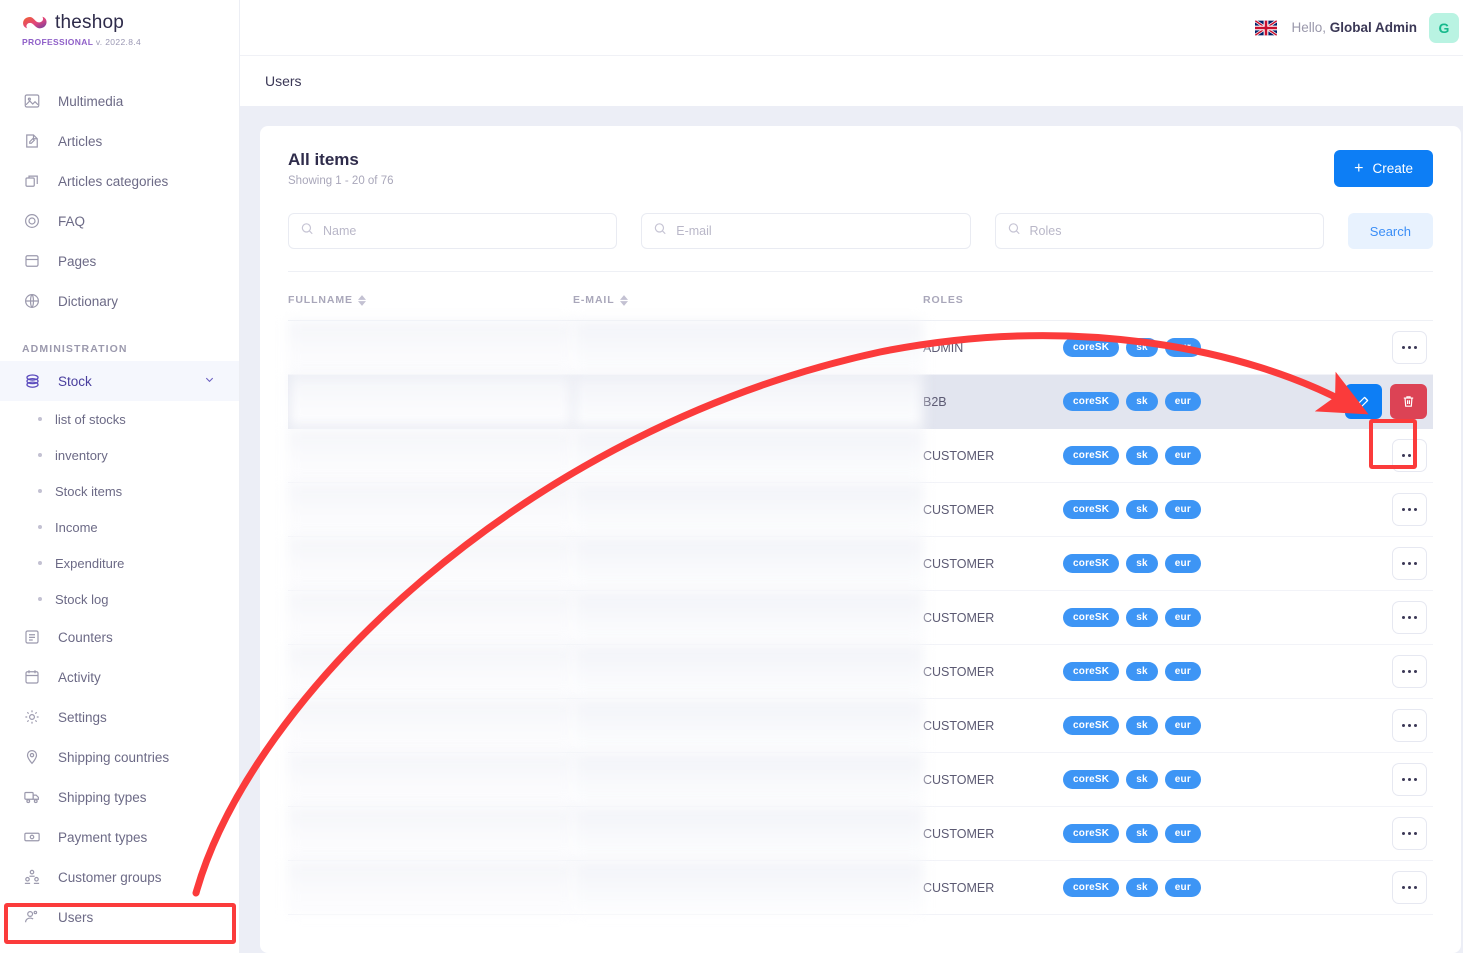  Describe the element at coordinates (119, 757) in the screenshot. I see `sidebar-item-shipping-countries: Shipping countries` at that location.